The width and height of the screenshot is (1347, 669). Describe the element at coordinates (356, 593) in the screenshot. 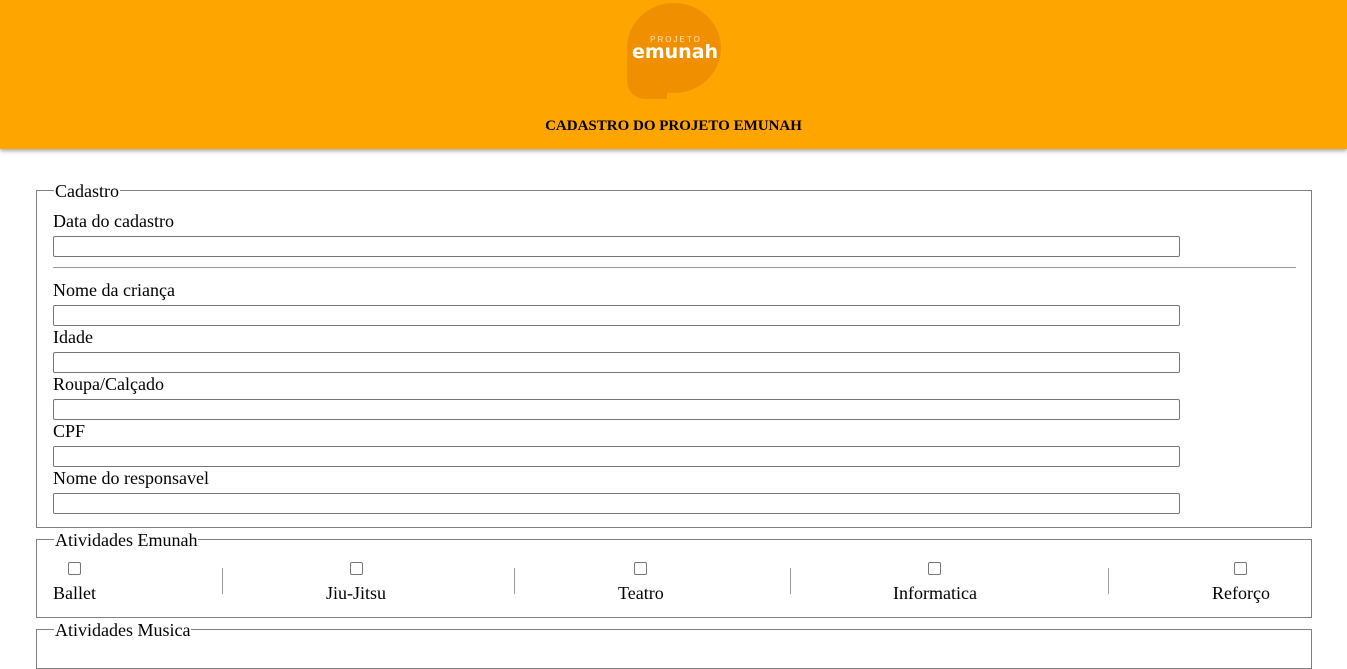

I see `jiu-jitsu-label: Jiu-Jitsu` at that location.